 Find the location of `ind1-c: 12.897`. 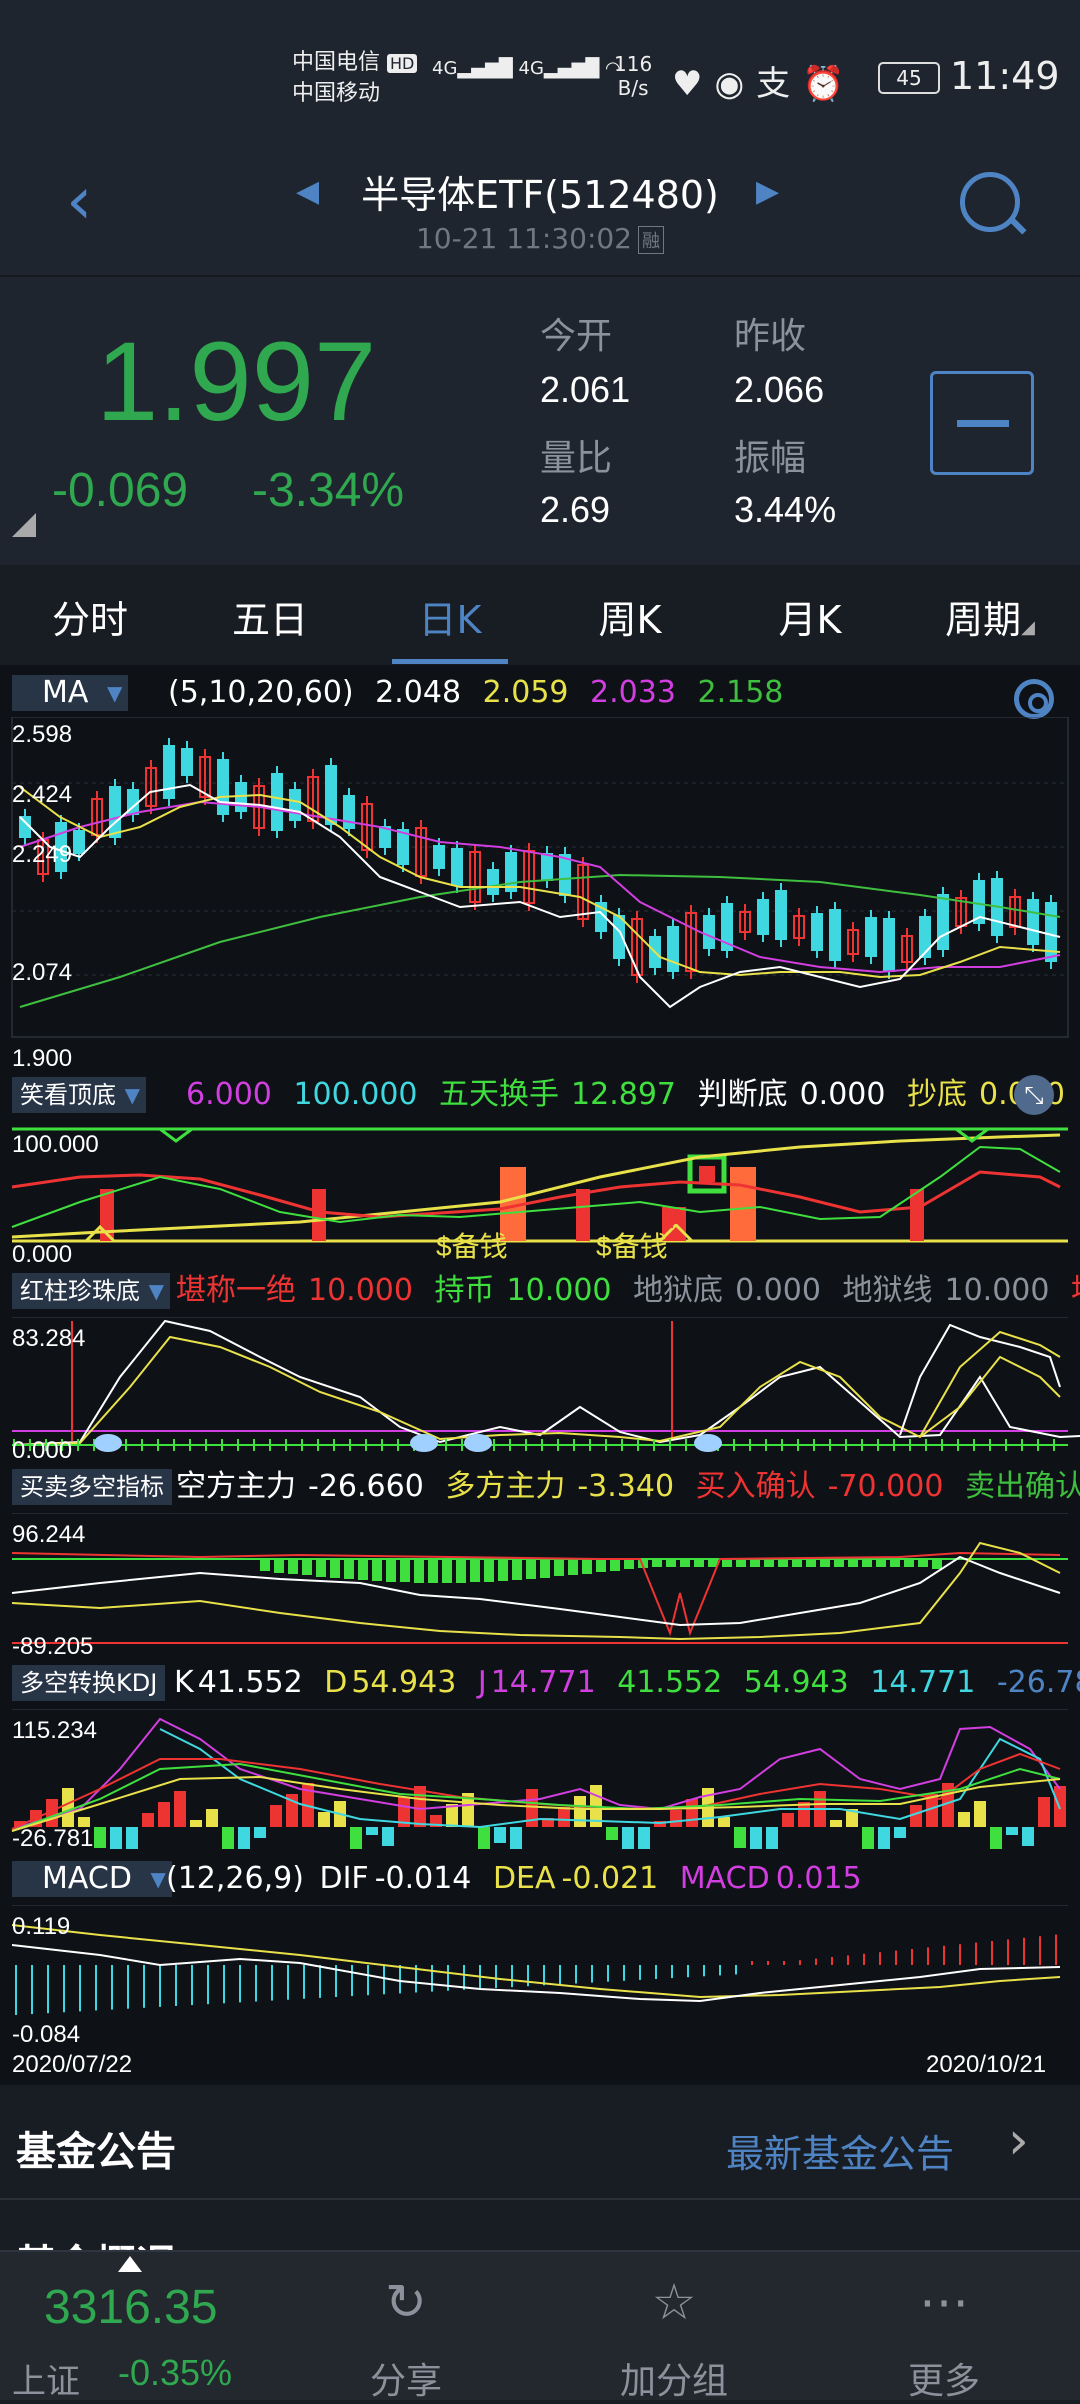

ind1-c: 12.897 is located at coordinates (624, 1094).